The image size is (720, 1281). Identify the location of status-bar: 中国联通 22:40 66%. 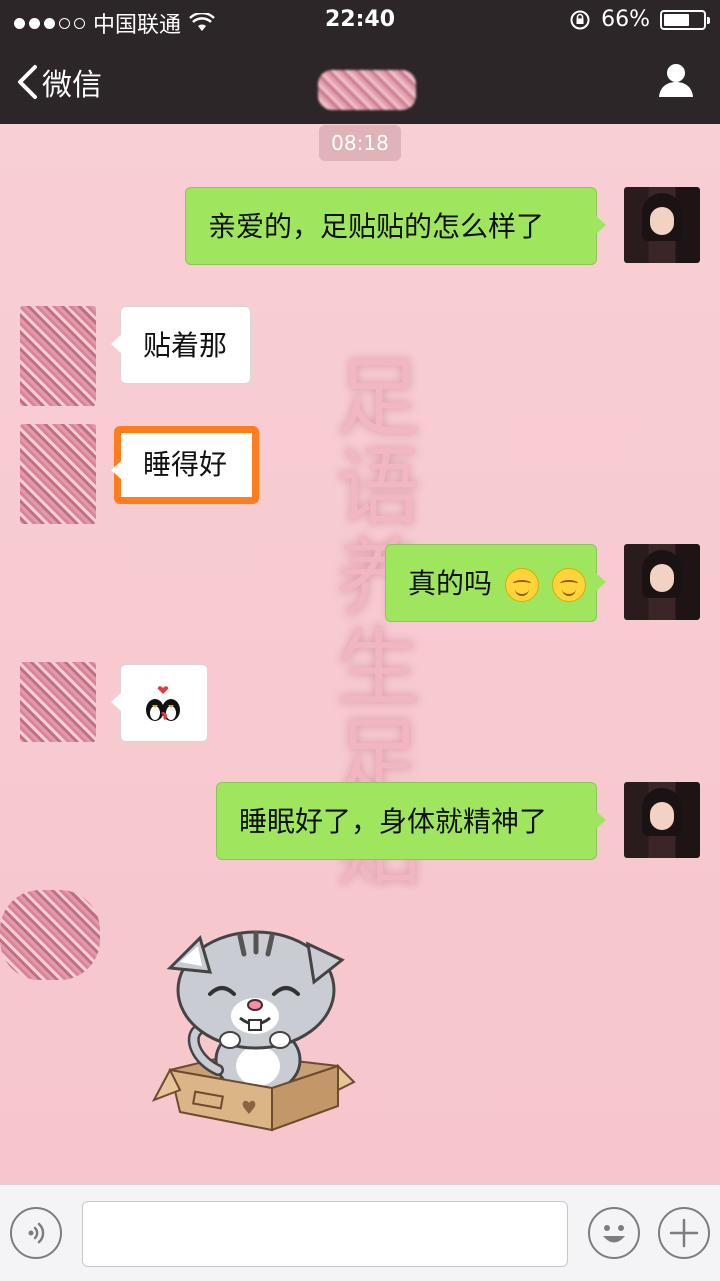
(360, 20).